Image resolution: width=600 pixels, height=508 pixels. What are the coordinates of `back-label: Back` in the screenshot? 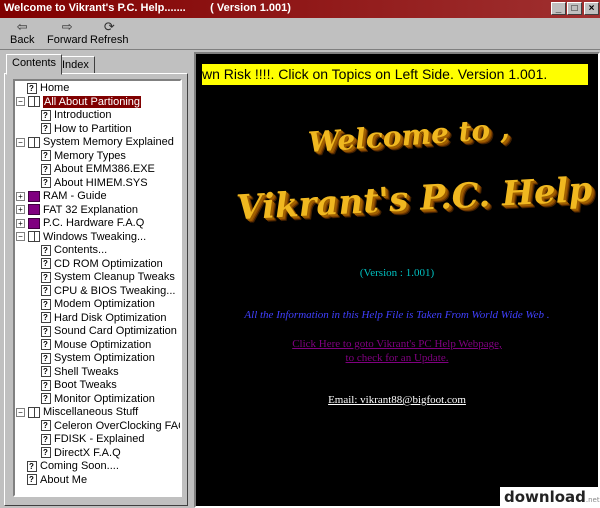 It's located at (22, 40).